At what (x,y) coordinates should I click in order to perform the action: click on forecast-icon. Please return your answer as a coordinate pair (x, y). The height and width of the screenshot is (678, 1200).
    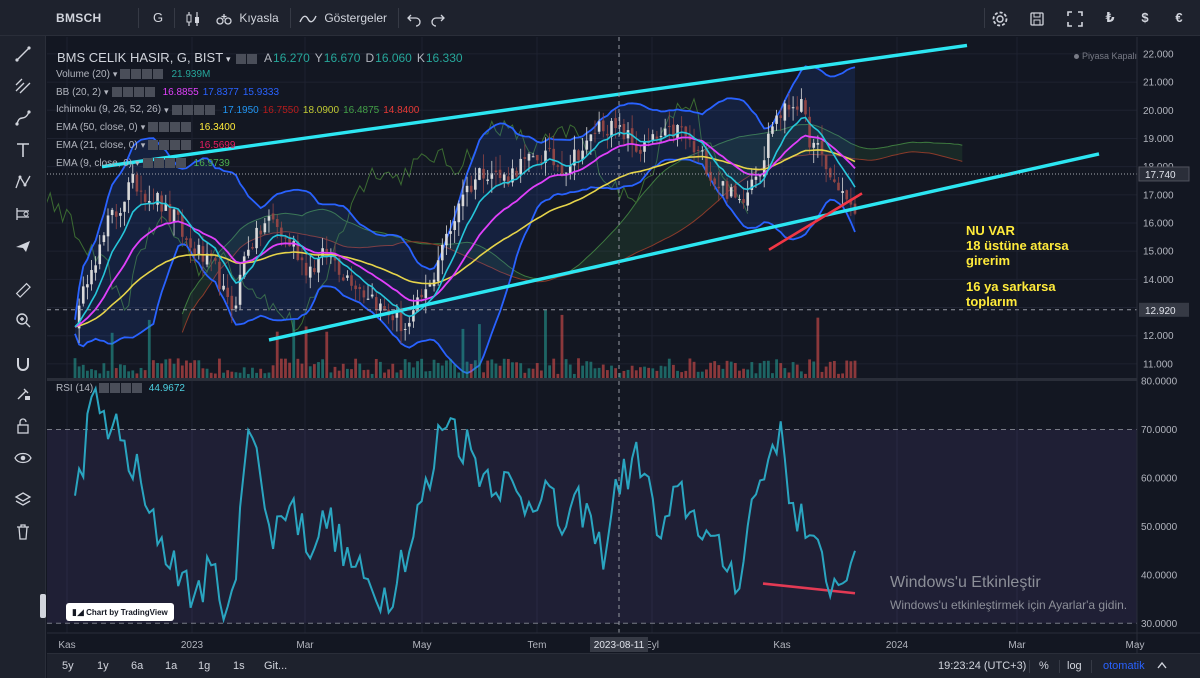
    Looking at the image, I should click on (23, 214).